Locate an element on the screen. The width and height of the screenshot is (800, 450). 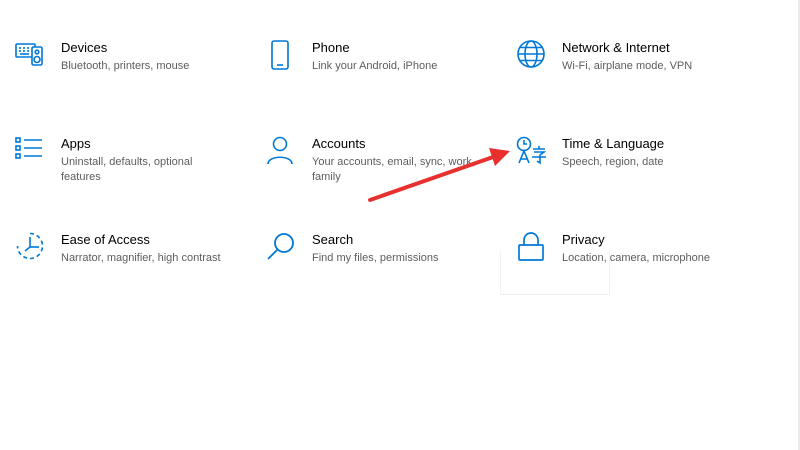
tile-title: Apps is located at coordinates (76, 143).